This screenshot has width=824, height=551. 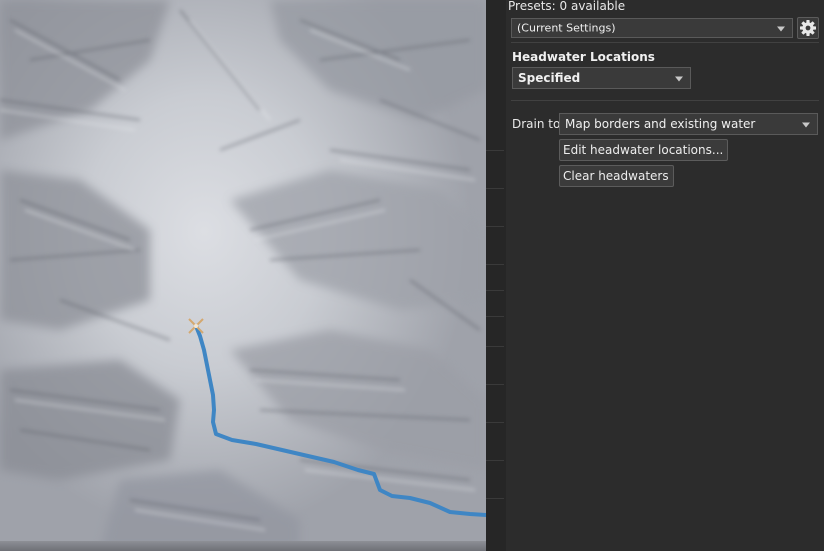 I want to click on headwater-locations-heading: Headwater Locations, so click(x=583, y=57).